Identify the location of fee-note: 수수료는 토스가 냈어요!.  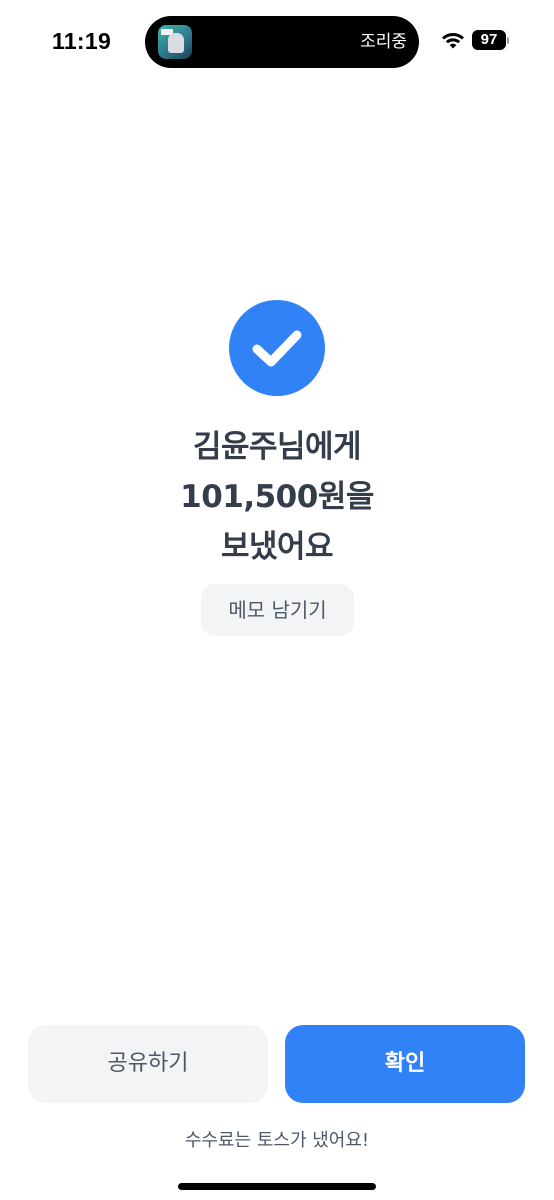
(277, 1140).